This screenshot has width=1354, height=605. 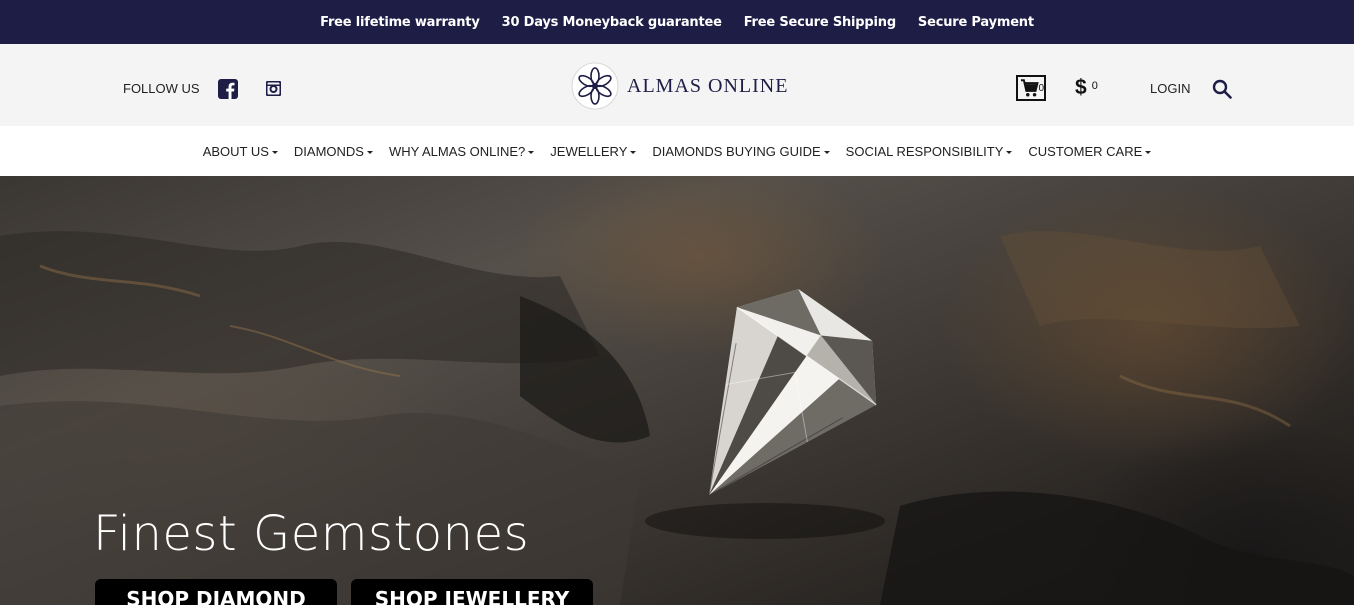 I want to click on promo-payment: Secure Payment, so click(x=975, y=22).